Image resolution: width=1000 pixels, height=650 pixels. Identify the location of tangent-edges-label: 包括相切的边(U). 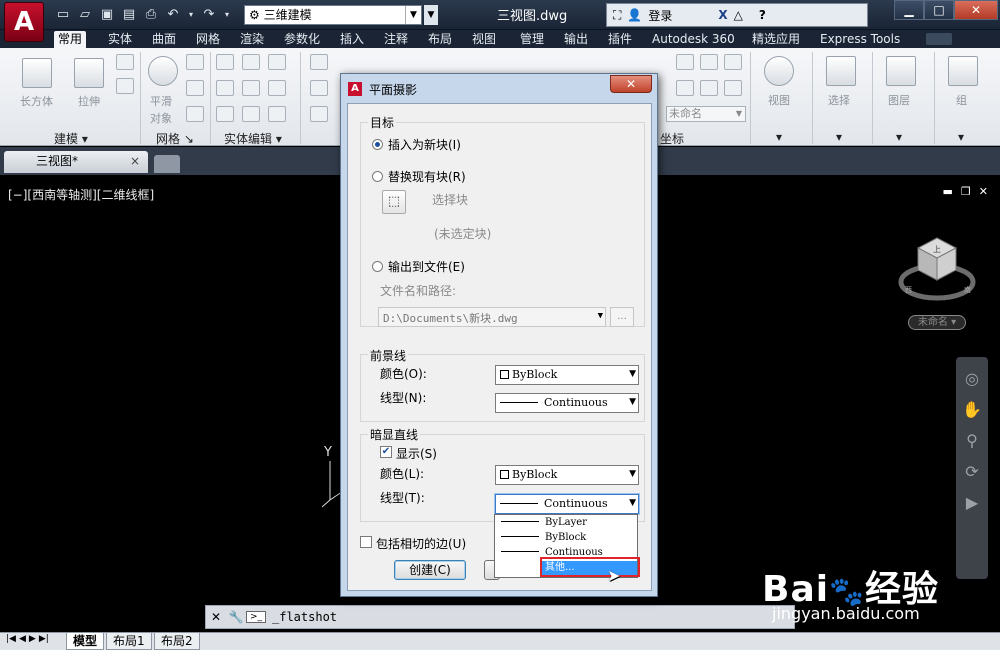
(421, 543).